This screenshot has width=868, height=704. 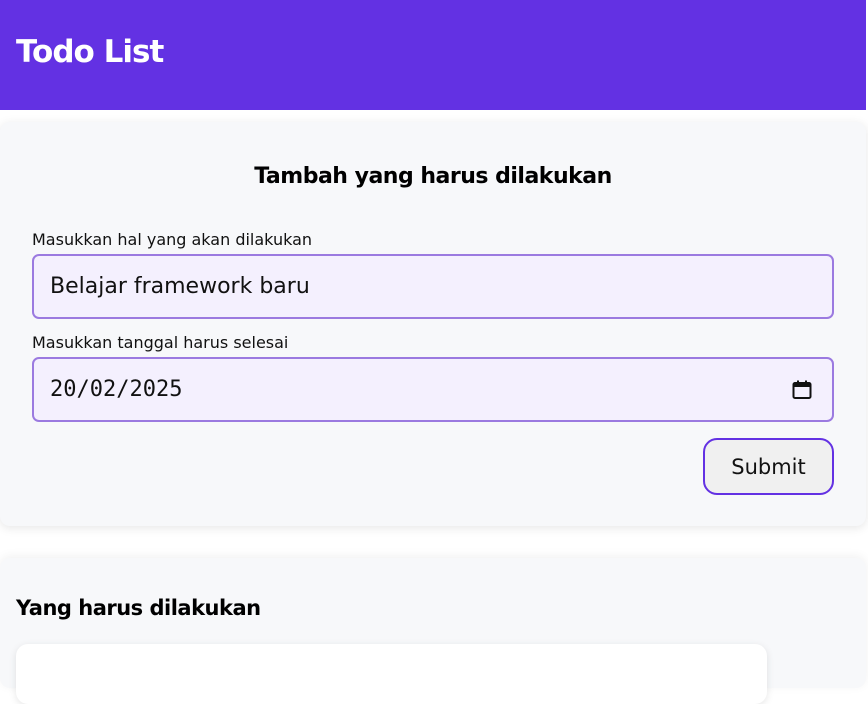 What do you see at coordinates (172, 239) in the screenshot?
I see `todo-label: Masukkan hal yang akan dilakukan` at bounding box center [172, 239].